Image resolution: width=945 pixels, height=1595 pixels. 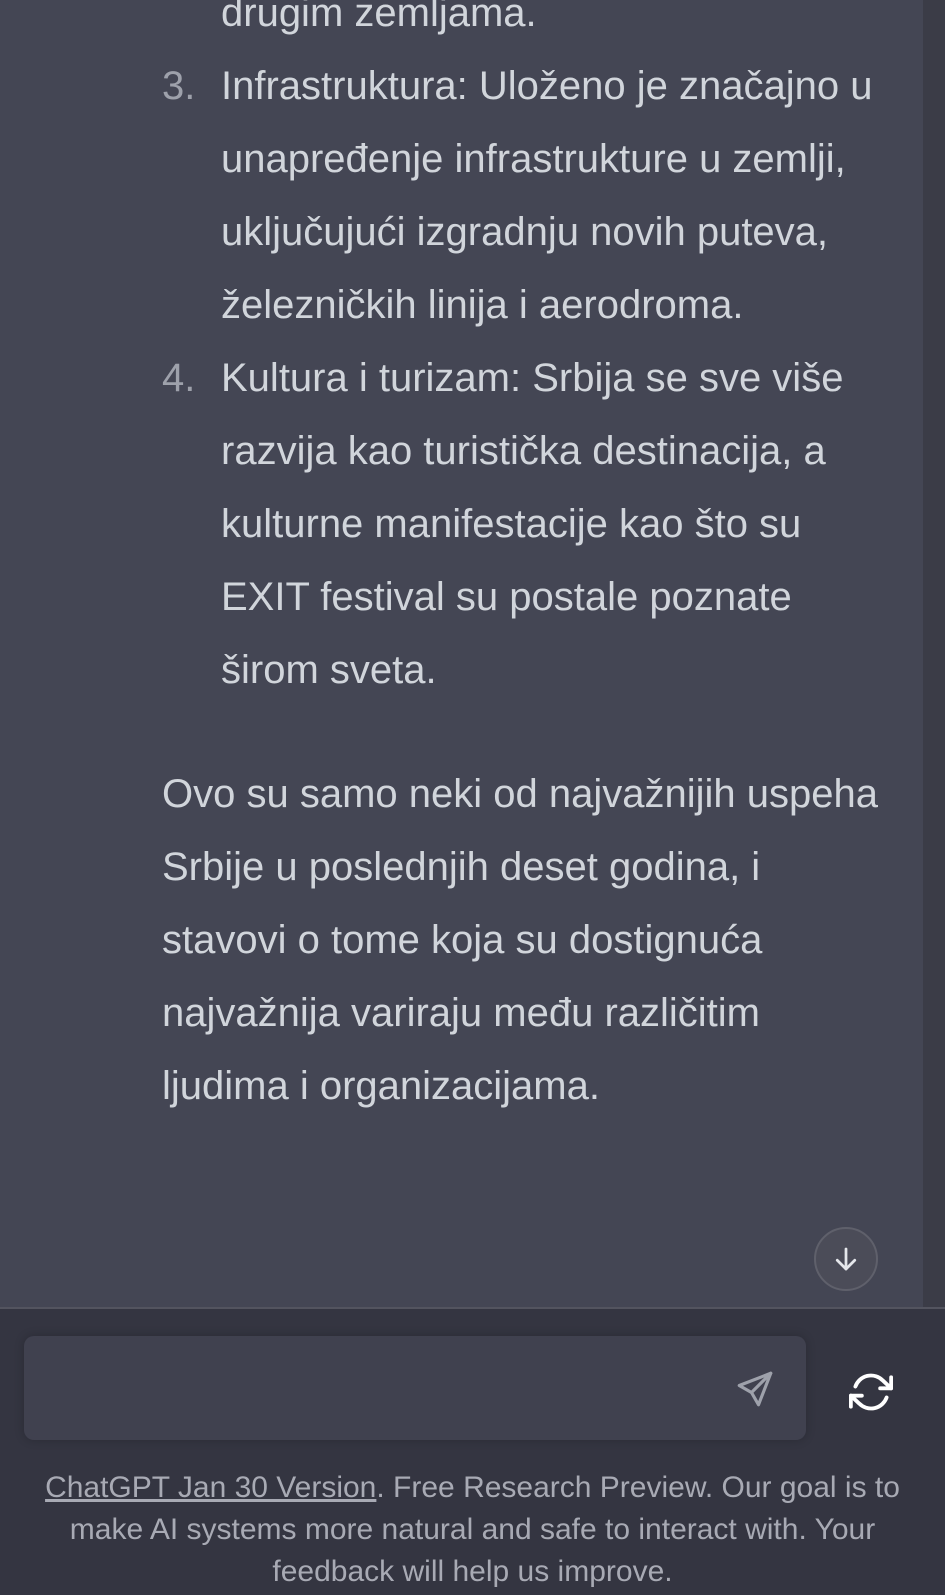 What do you see at coordinates (415, 1388) in the screenshot?
I see `message-input` at bounding box center [415, 1388].